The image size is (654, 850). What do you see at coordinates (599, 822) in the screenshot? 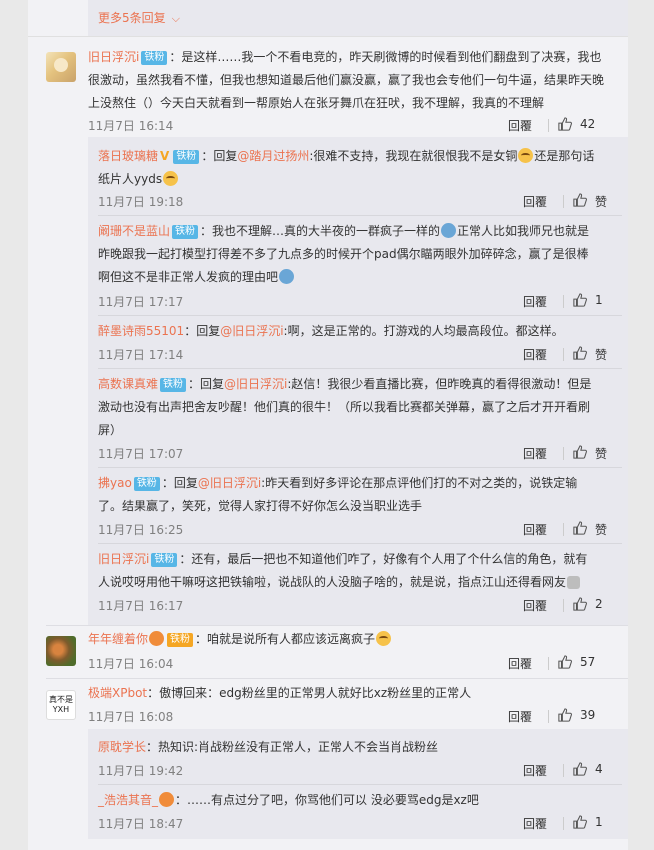
I see `like-count: 1` at bounding box center [599, 822].